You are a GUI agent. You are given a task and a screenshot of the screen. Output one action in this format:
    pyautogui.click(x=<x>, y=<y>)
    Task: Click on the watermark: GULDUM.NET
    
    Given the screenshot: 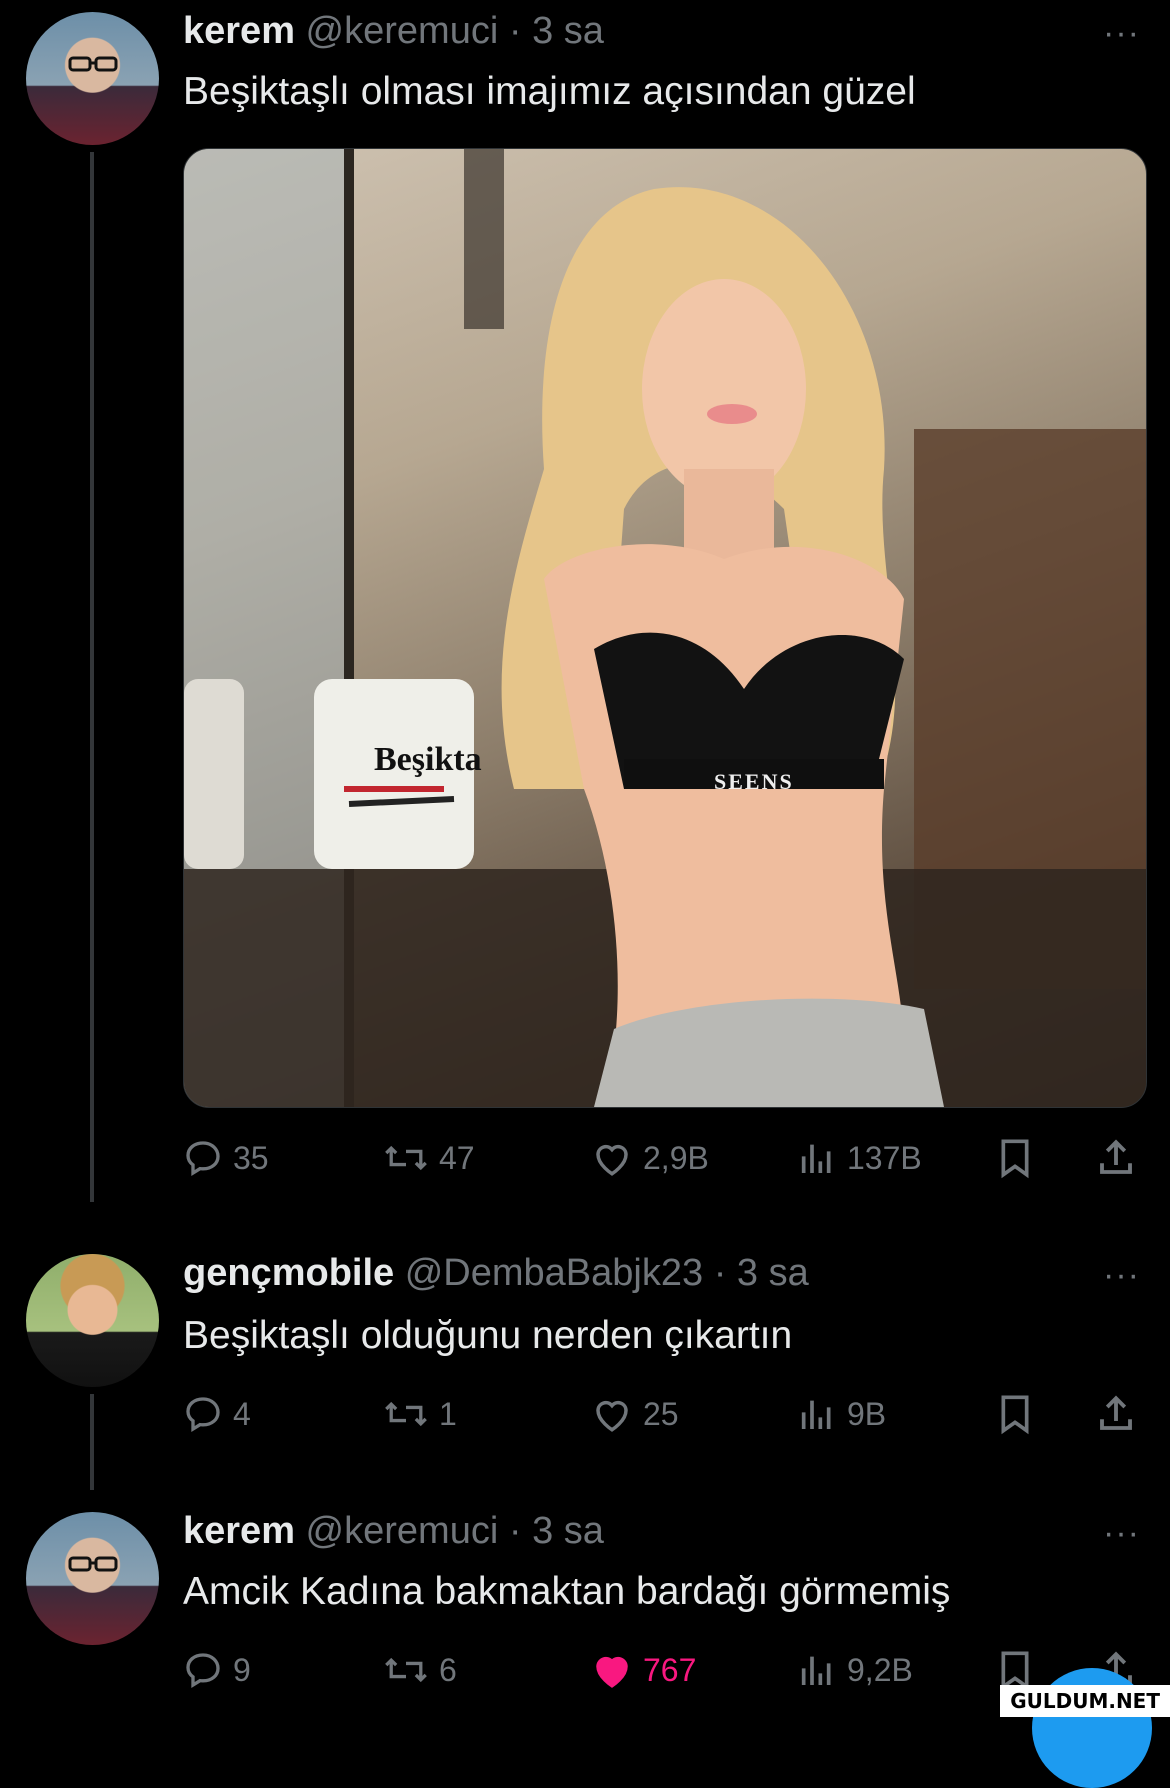 What is the action you would take?
    pyautogui.click(x=1085, y=1701)
    